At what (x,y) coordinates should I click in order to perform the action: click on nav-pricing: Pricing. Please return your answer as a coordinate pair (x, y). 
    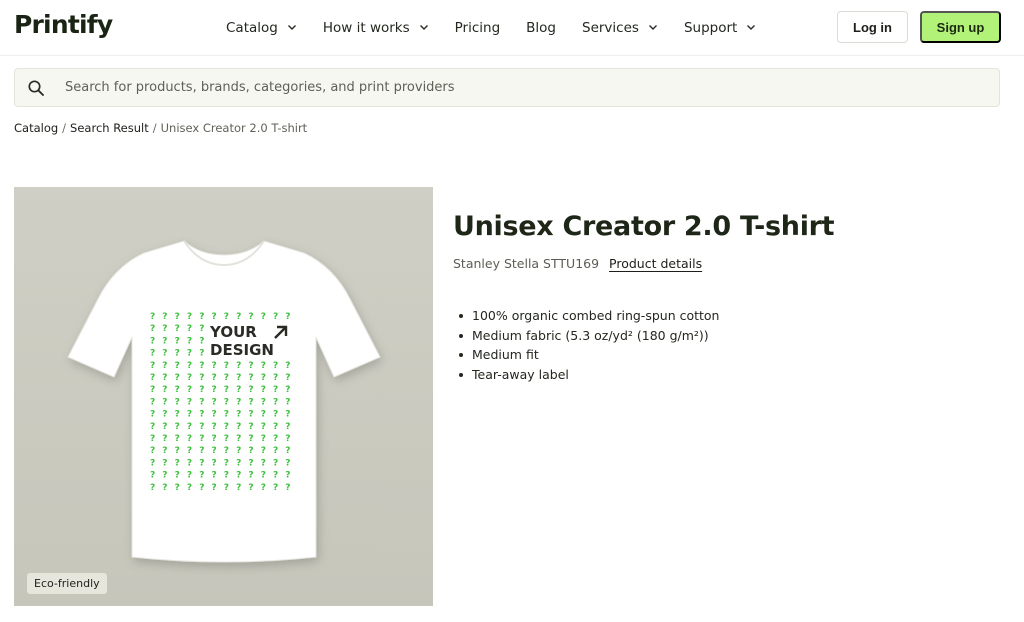
    Looking at the image, I should click on (478, 28).